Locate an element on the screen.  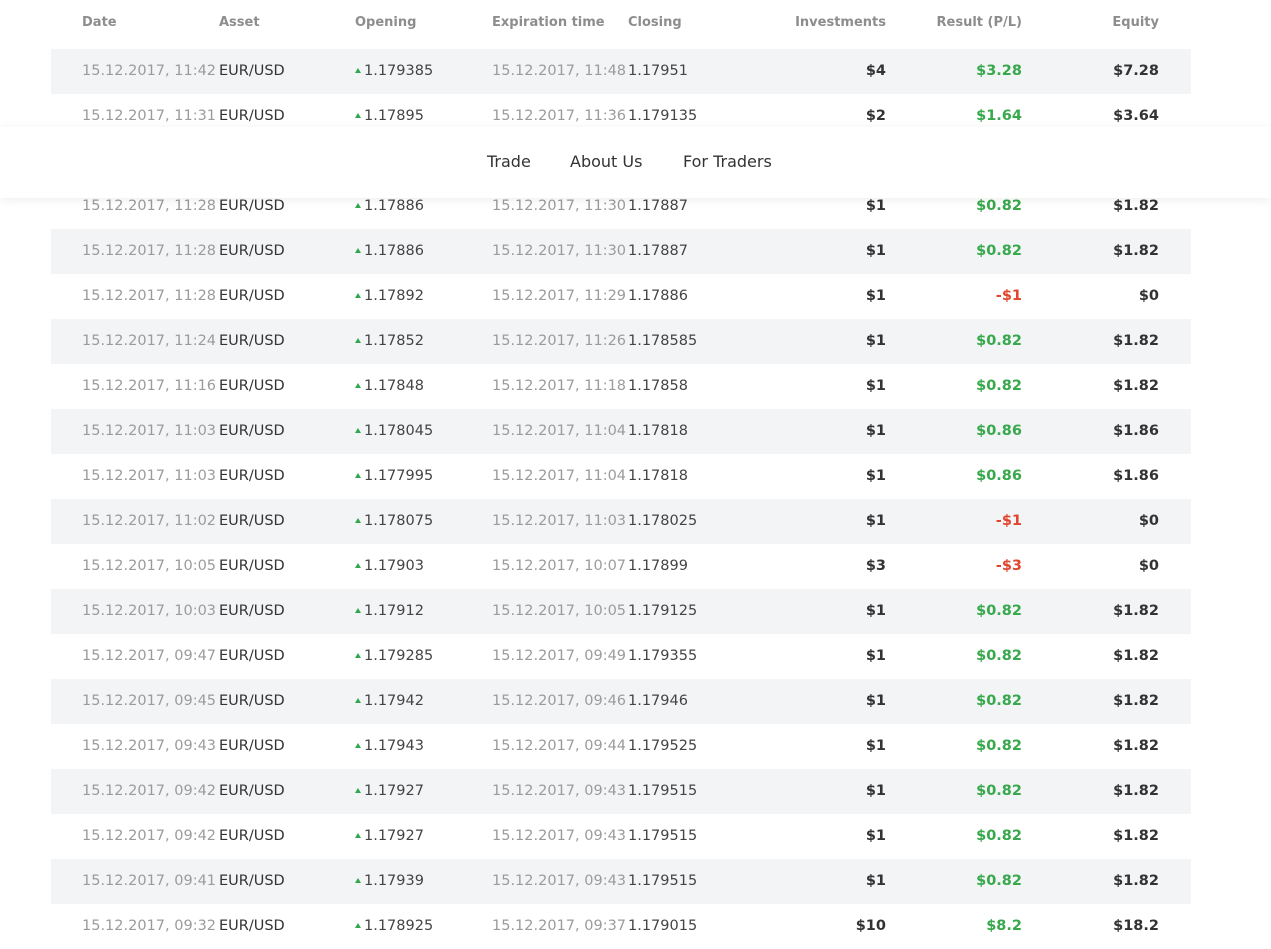
column-header-opening: Opening is located at coordinates (385, 22).